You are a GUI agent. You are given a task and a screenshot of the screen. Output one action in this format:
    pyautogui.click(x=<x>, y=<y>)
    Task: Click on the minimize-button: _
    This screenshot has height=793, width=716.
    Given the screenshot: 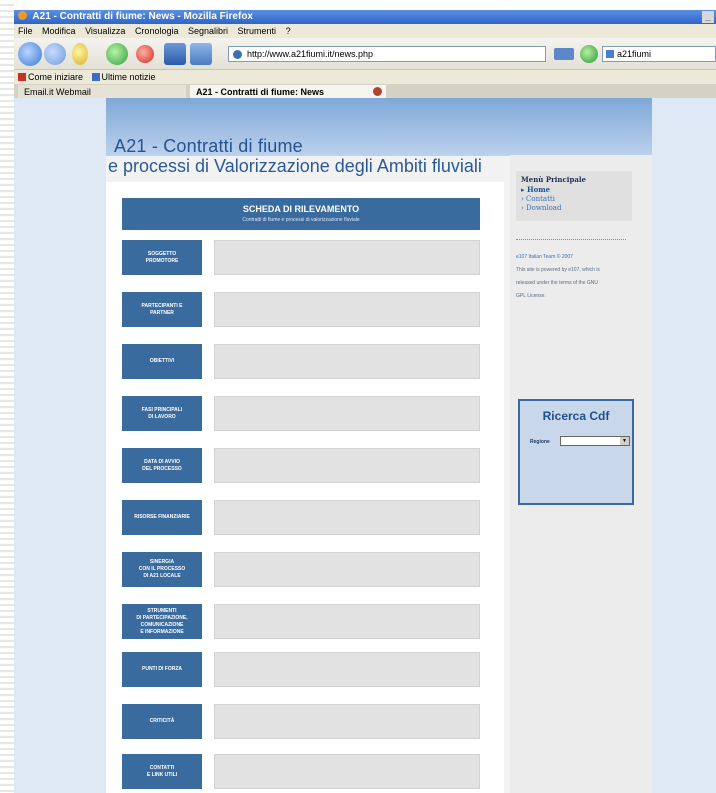 What is the action you would take?
    pyautogui.click(x=708, y=17)
    